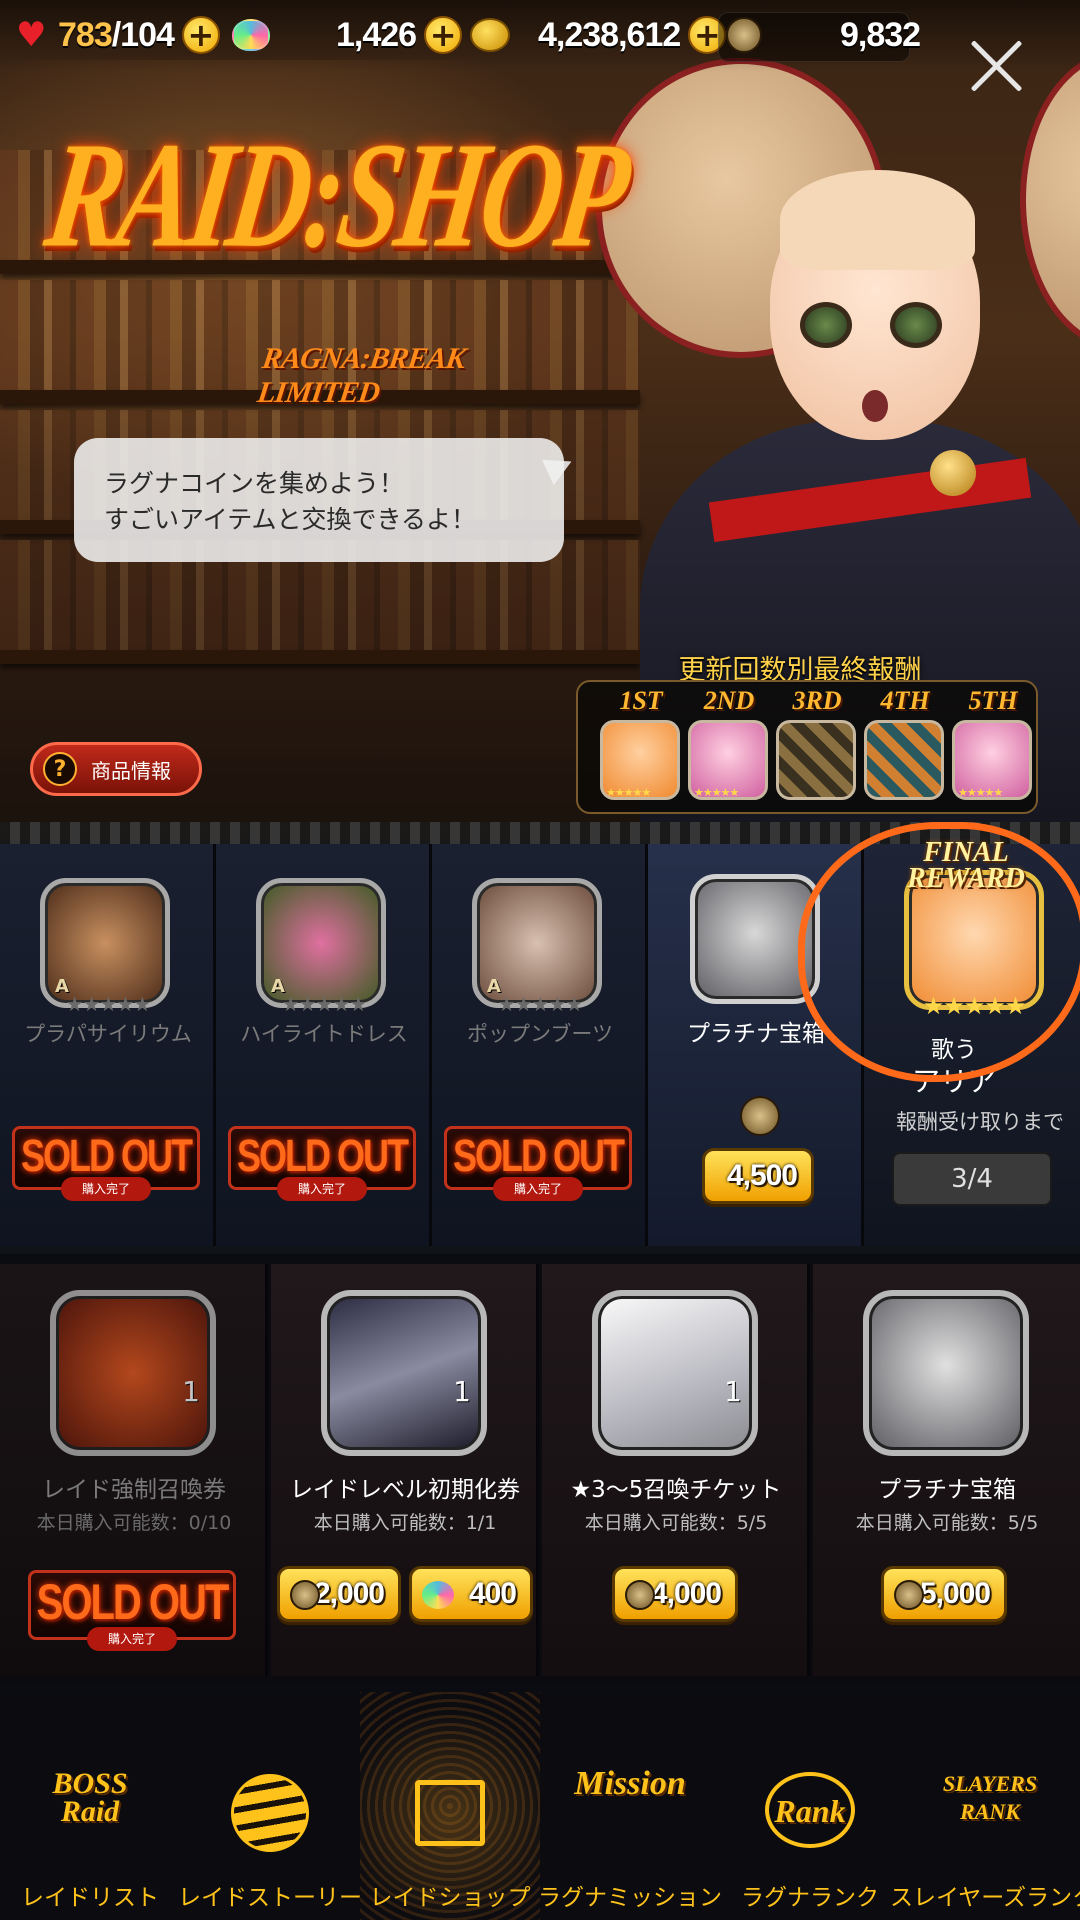 Image resolution: width=1080 pixels, height=1920 pixels. What do you see at coordinates (319, 500) in the screenshot?
I see `speech-bubble: ラグナコインを集めよう！ すごいアイテムと交換できるよ！` at bounding box center [319, 500].